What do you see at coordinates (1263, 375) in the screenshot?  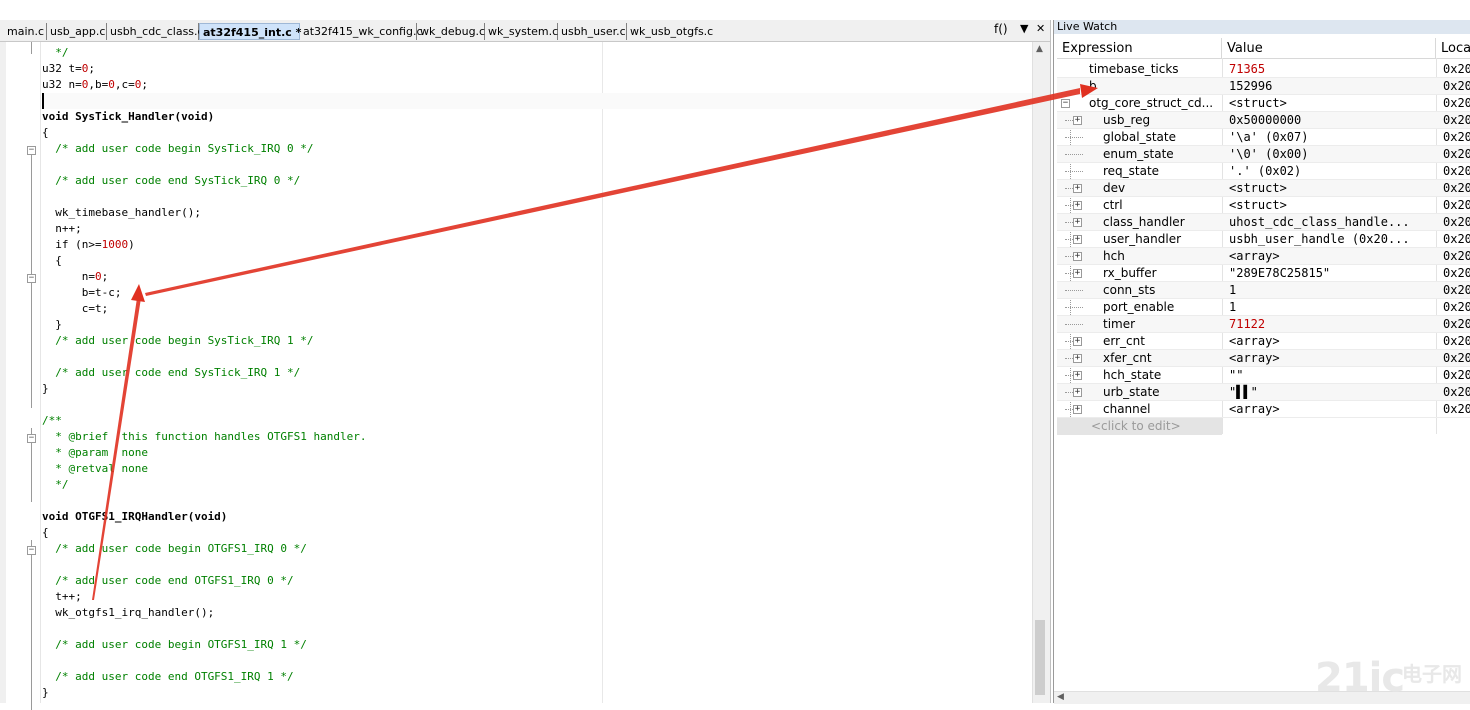 I see `watch-row-hch-state: + hch_state "" 0x20` at bounding box center [1263, 375].